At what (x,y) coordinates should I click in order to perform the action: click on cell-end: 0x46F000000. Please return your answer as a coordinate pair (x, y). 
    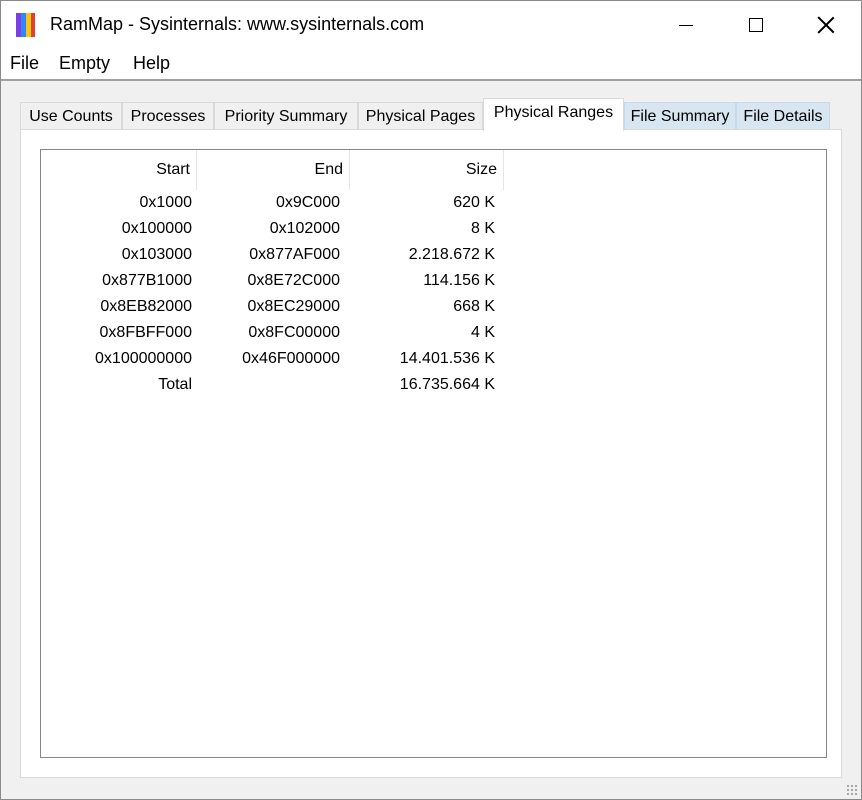
    Looking at the image, I should click on (291, 358).